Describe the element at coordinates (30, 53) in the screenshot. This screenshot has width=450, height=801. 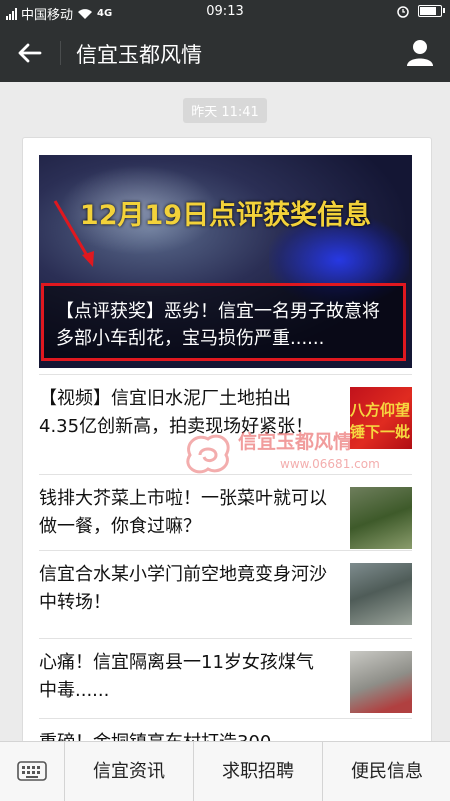
I see `back-arrow-icon` at that location.